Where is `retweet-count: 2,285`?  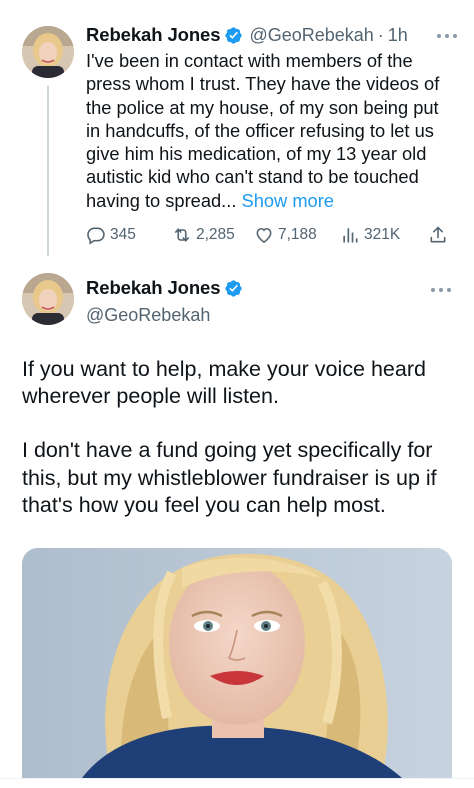 retweet-count: 2,285 is located at coordinates (215, 234).